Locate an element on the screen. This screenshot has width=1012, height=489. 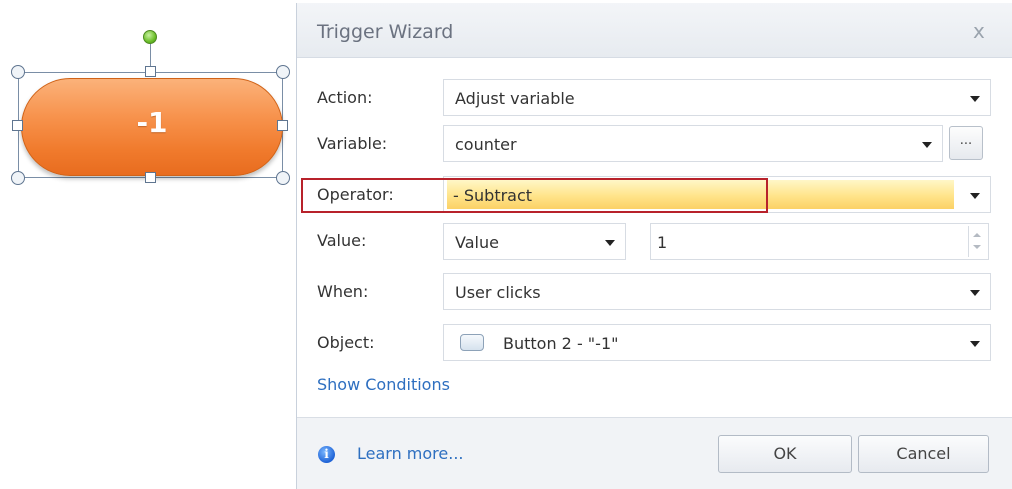
close-icon: x is located at coordinates (979, 31).